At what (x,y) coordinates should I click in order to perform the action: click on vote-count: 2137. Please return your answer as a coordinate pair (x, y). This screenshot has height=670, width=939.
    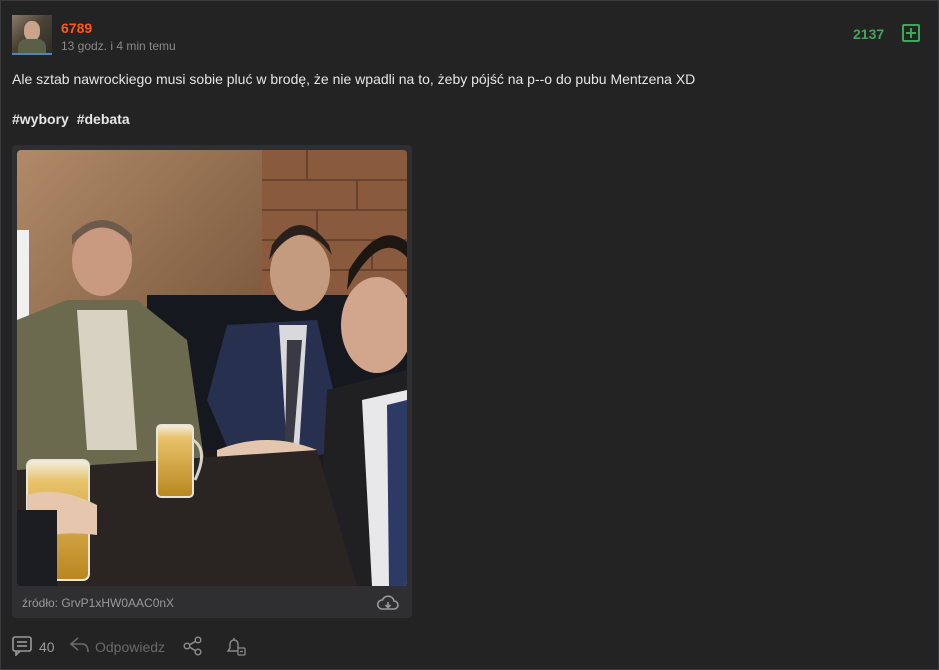
    Looking at the image, I should click on (869, 34).